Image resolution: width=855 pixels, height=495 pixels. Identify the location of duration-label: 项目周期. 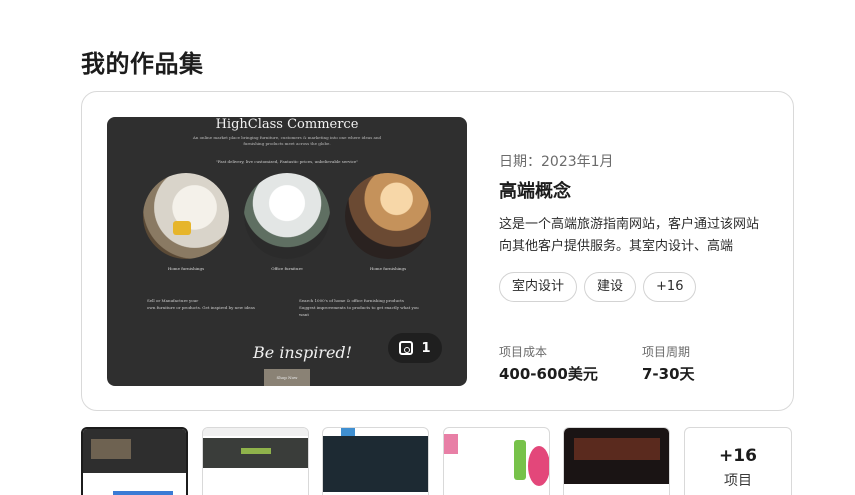
(666, 352).